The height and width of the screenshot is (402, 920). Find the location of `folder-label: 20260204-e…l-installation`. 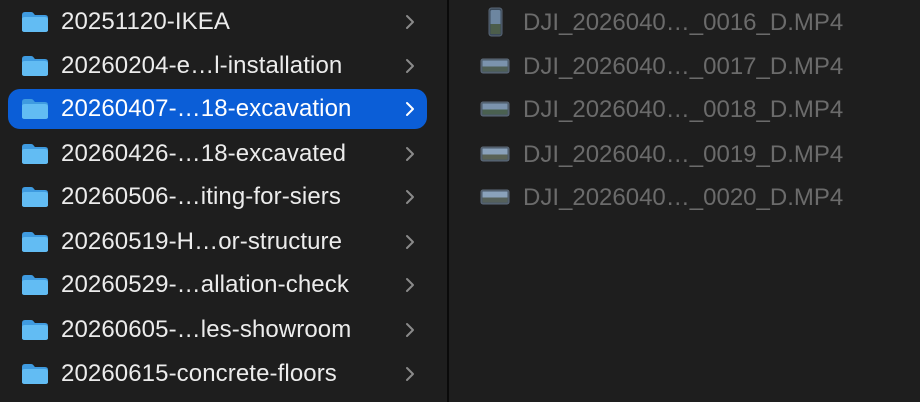

folder-label: 20260204-e…l-installation is located at coordinates (202, 65).